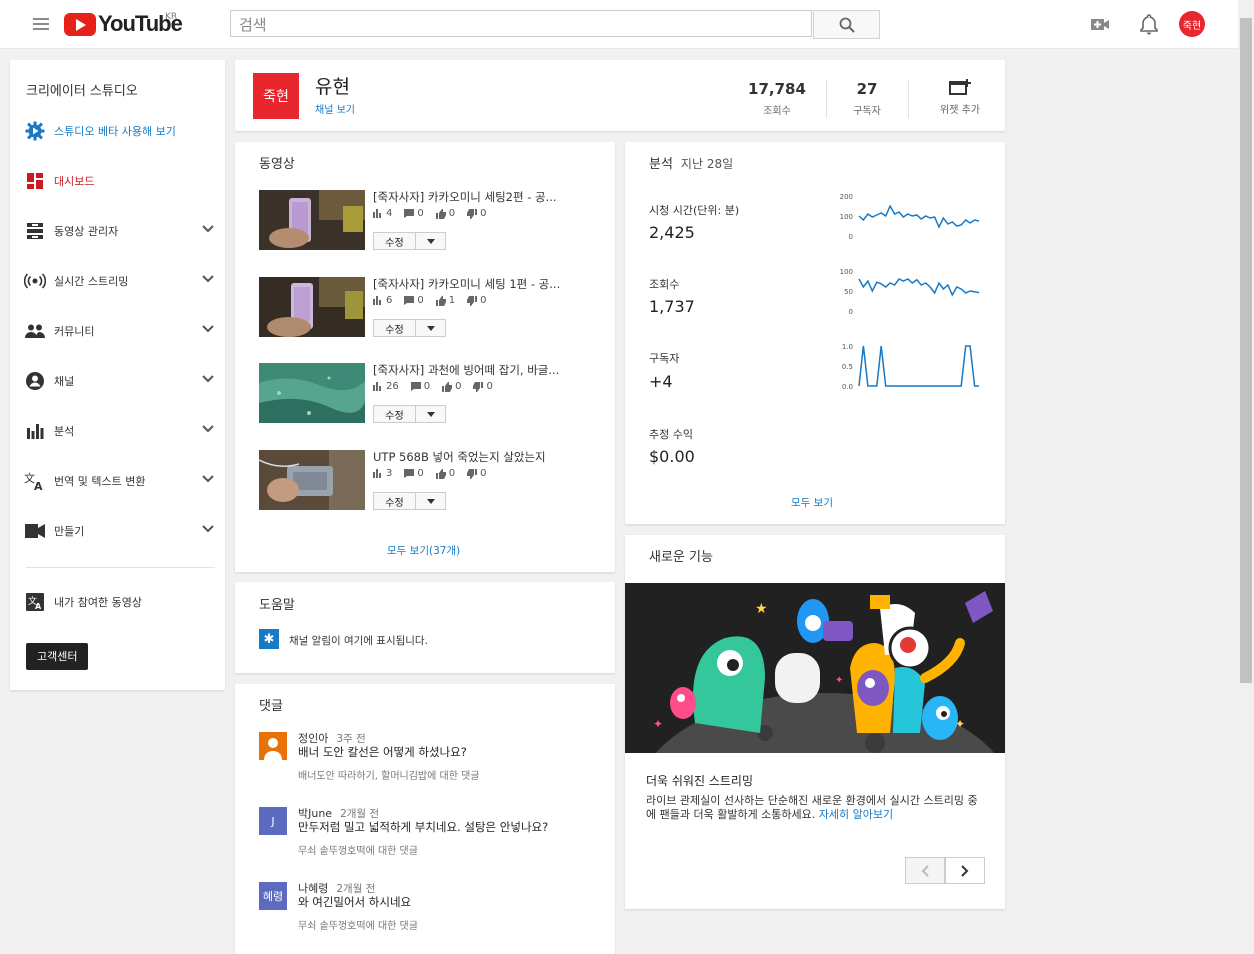 This screenshot has width=1254, height=954. Describe the element at coordinates (846, 217) in the screenshot. I see `sparkline-tick-label: 100` at that location.